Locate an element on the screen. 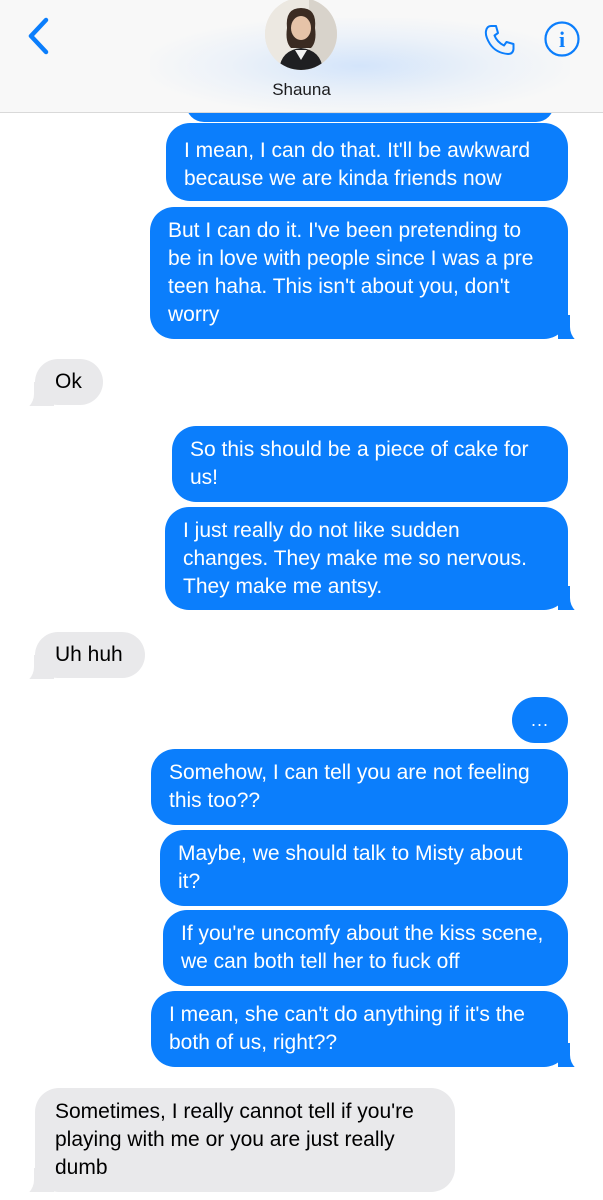 The image size is (603, 1200). call-button is located at coordinates (500, 40).